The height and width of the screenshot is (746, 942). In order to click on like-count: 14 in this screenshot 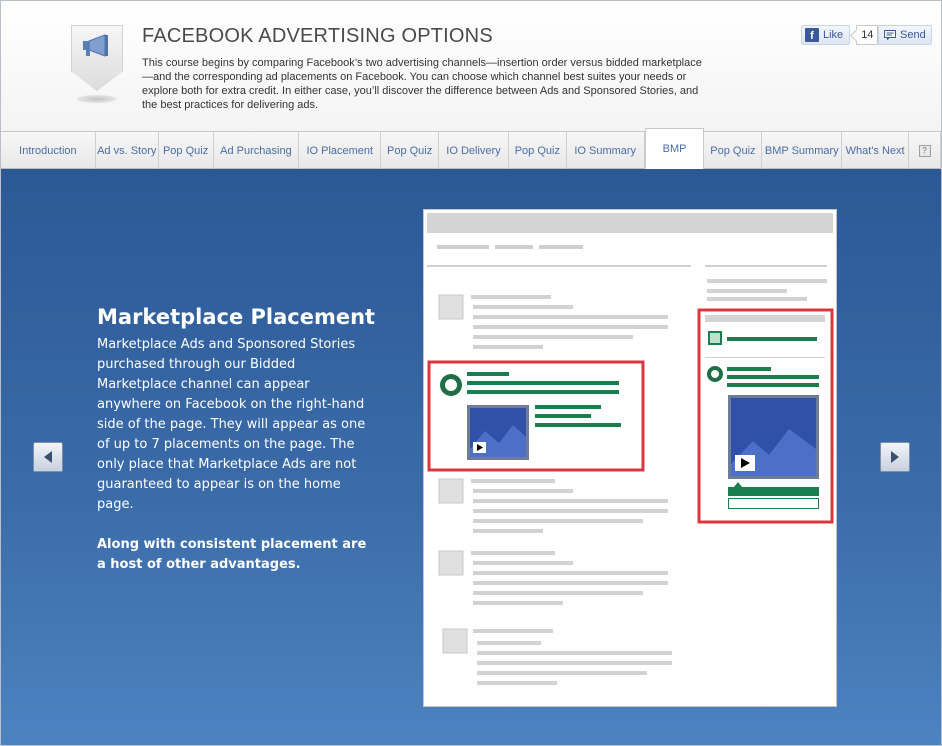, I will do `click(867, 35)`.